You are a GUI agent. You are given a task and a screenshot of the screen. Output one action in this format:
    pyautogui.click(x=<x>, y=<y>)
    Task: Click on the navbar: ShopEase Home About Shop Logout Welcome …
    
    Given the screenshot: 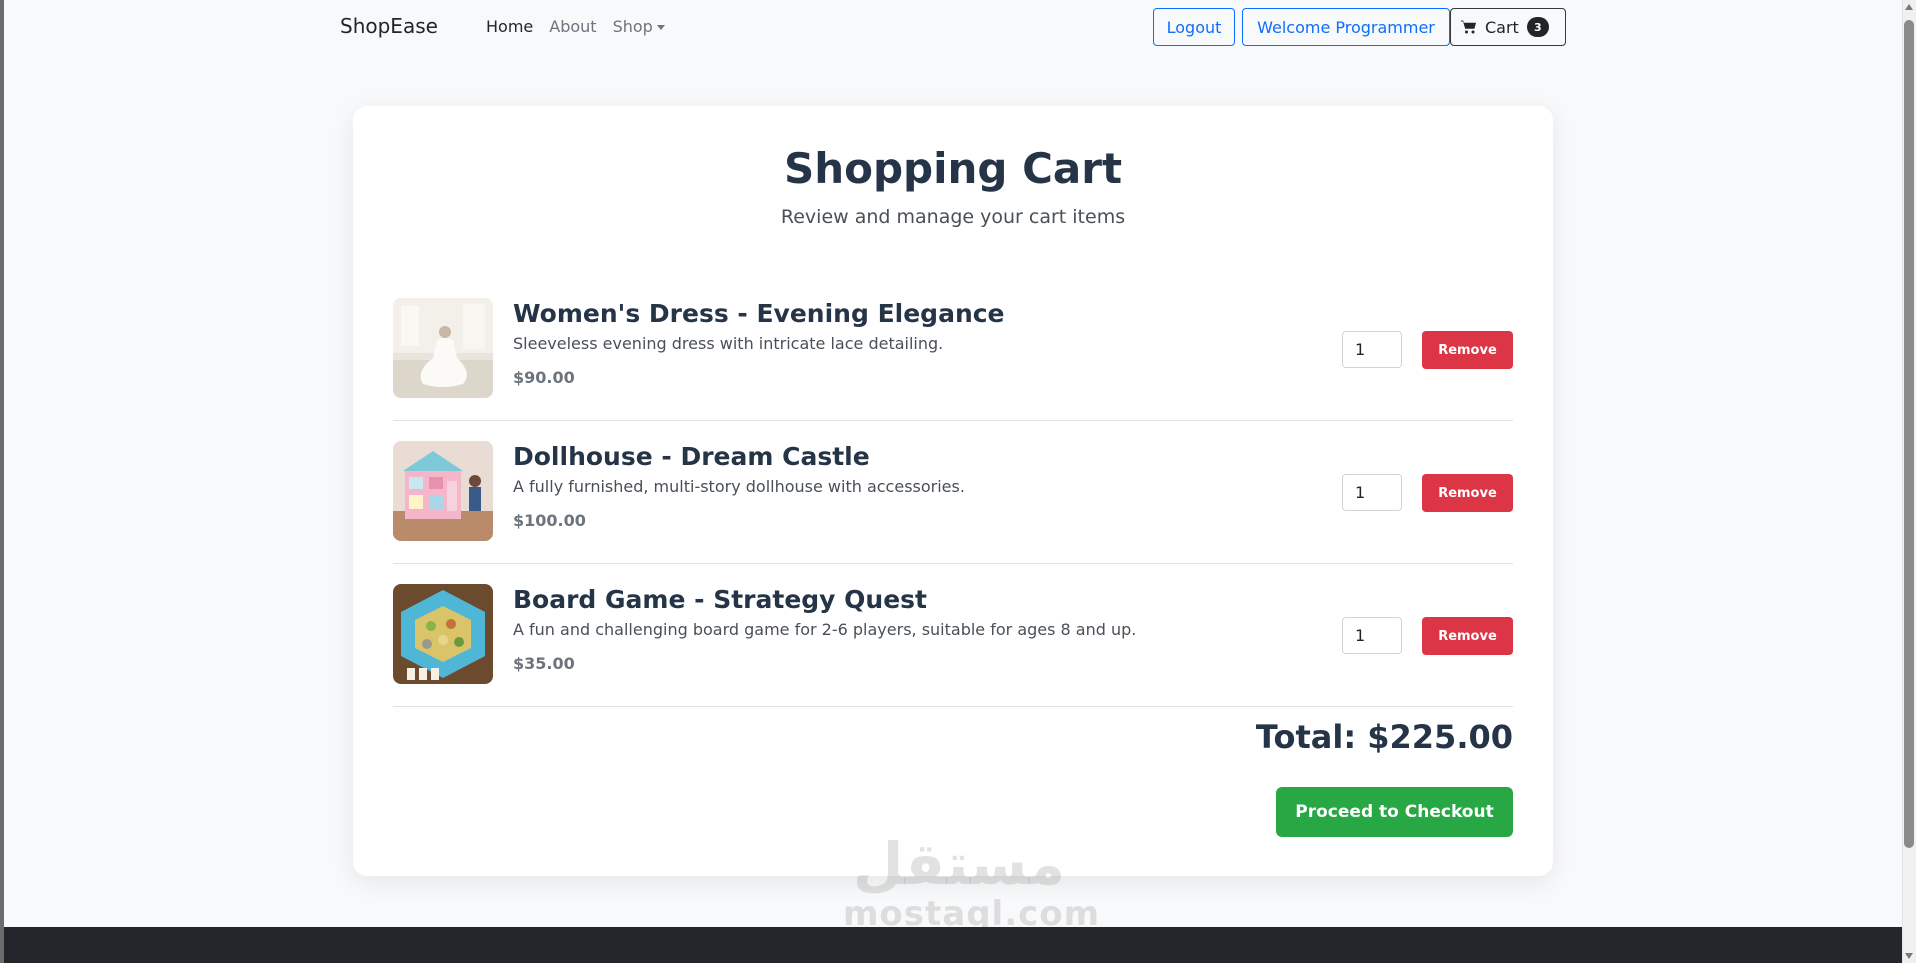 What is the action you would take?
    pyautogui.click(x=951, y=27)
    